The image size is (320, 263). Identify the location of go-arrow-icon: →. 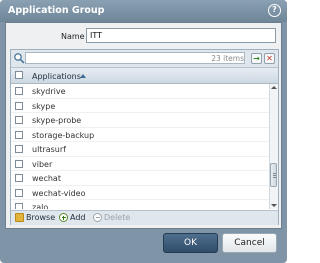
(256, 58).